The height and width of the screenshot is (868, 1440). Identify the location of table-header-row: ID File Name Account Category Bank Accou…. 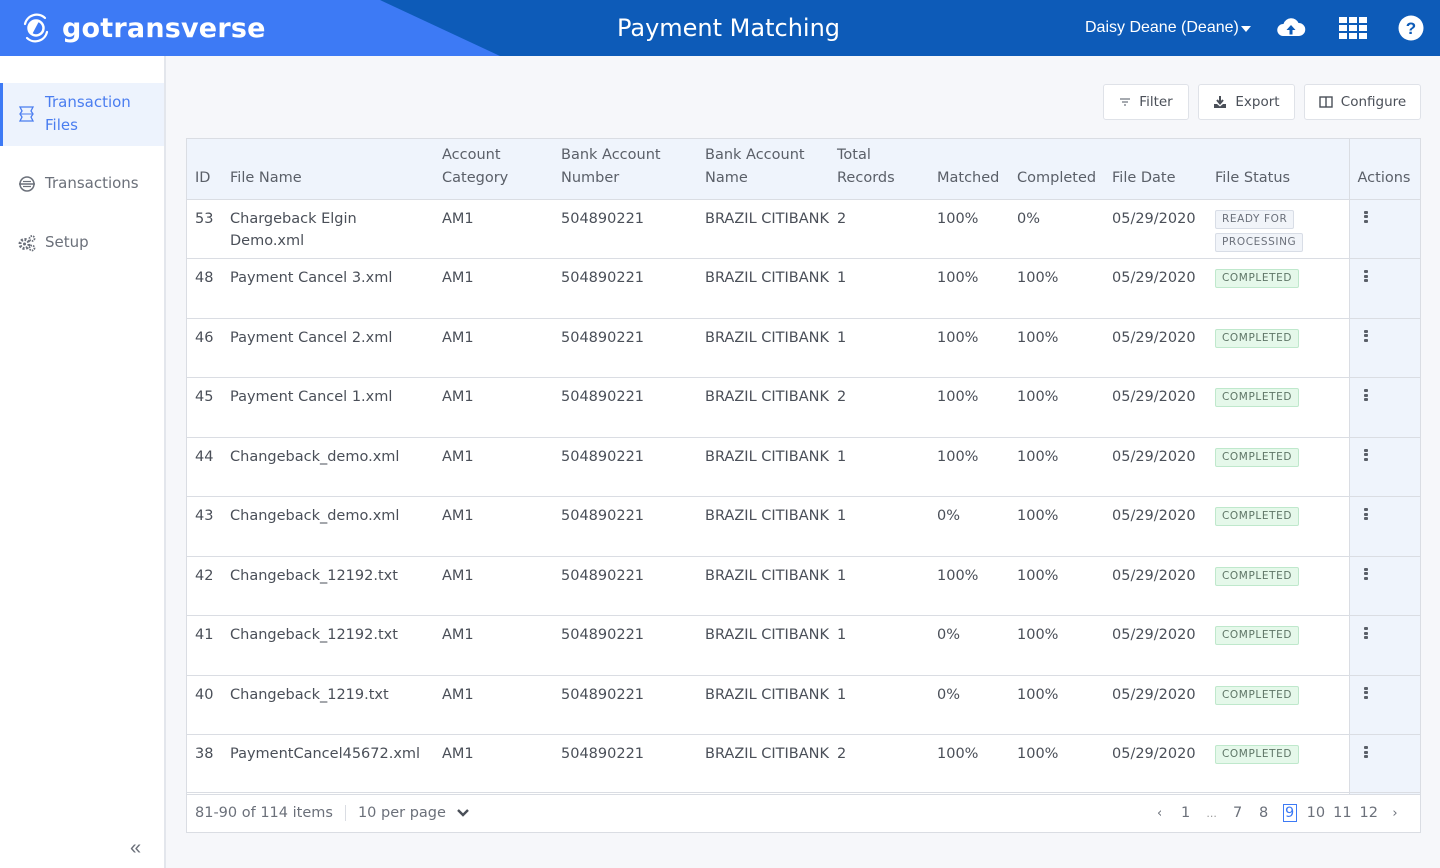
(803, 169).